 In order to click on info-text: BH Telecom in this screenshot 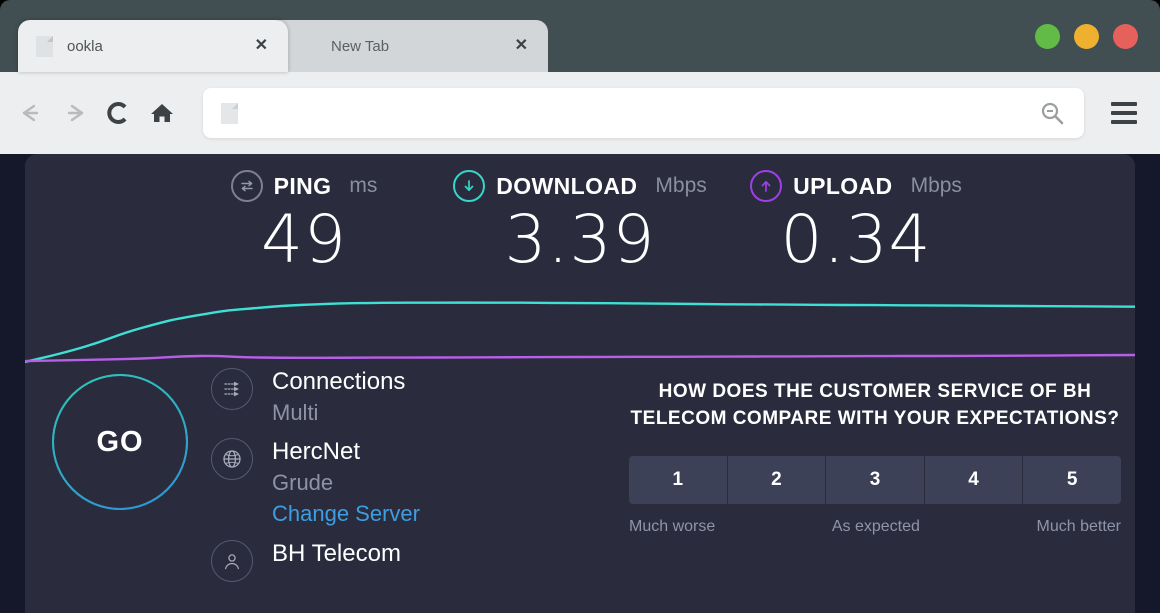, I will do `click(336, 553)`.